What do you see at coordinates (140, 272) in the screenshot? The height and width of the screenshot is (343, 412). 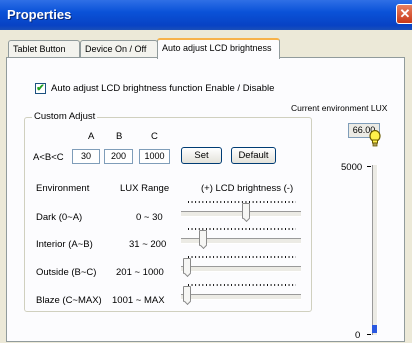 I see `lux-range-outside: 201 ~ 1000` at bounding box center [140, 272].